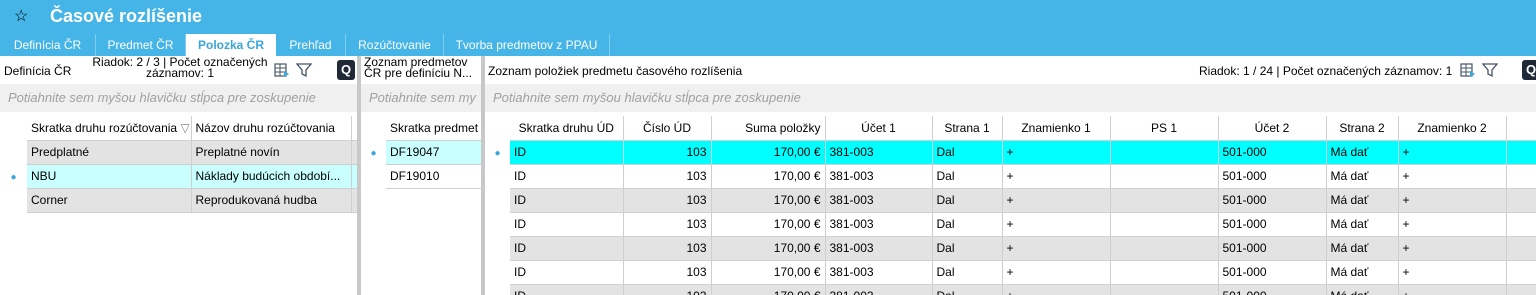  What do you see at coordinates (967, 128) in the screenshot?
I see `column-header: Strana 1` at bounding box center [967, 128].